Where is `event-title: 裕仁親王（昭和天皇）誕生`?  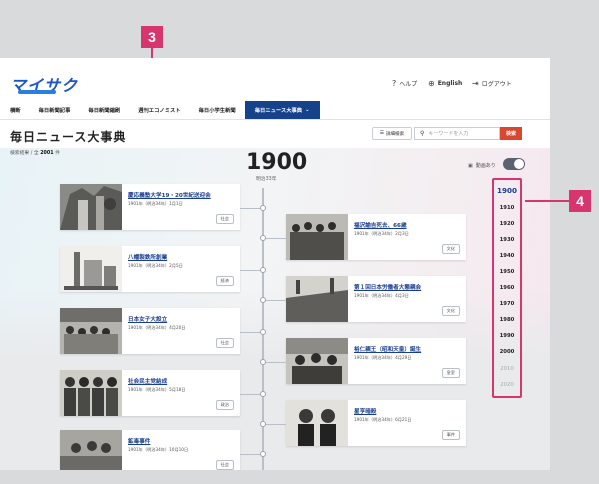
event-title: 裕仁親王（昭和天皇）誕生 is located at coordinates (387, 349).